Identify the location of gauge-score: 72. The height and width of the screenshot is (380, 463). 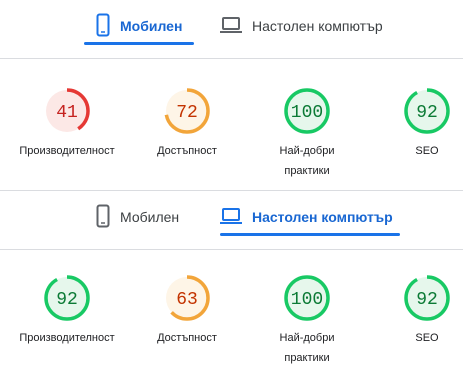
(187, 113).